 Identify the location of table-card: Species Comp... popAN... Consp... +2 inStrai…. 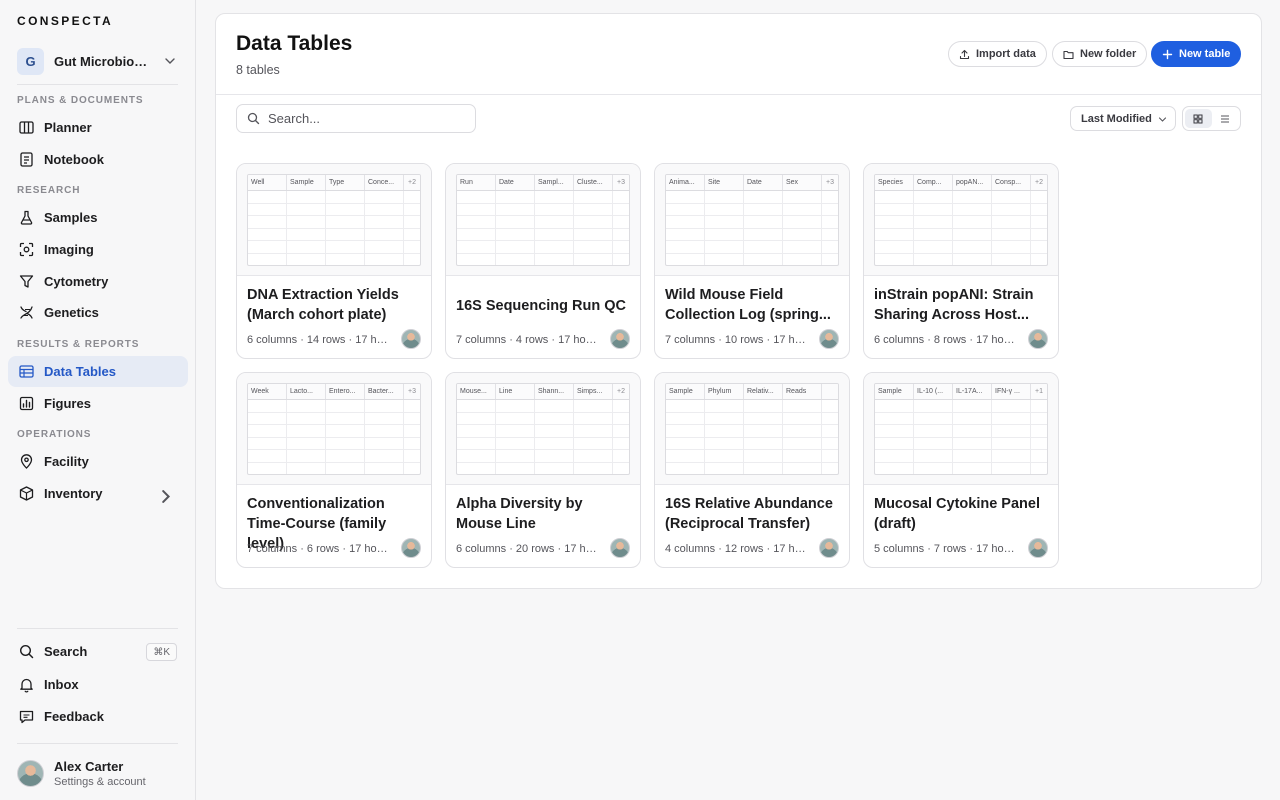
(961, 261).